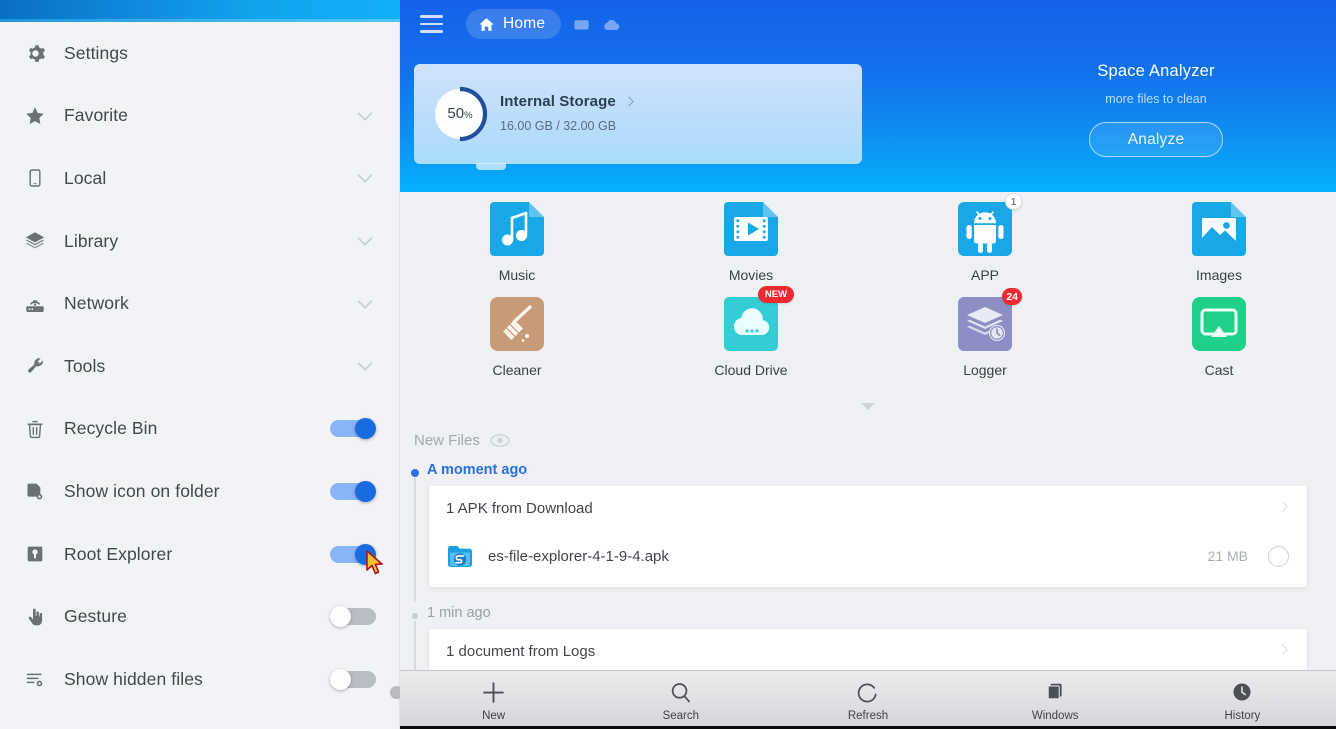 This screenshot has height=729, width=1336. I want to click on bottom-button-label: History, so click(1242, 716).